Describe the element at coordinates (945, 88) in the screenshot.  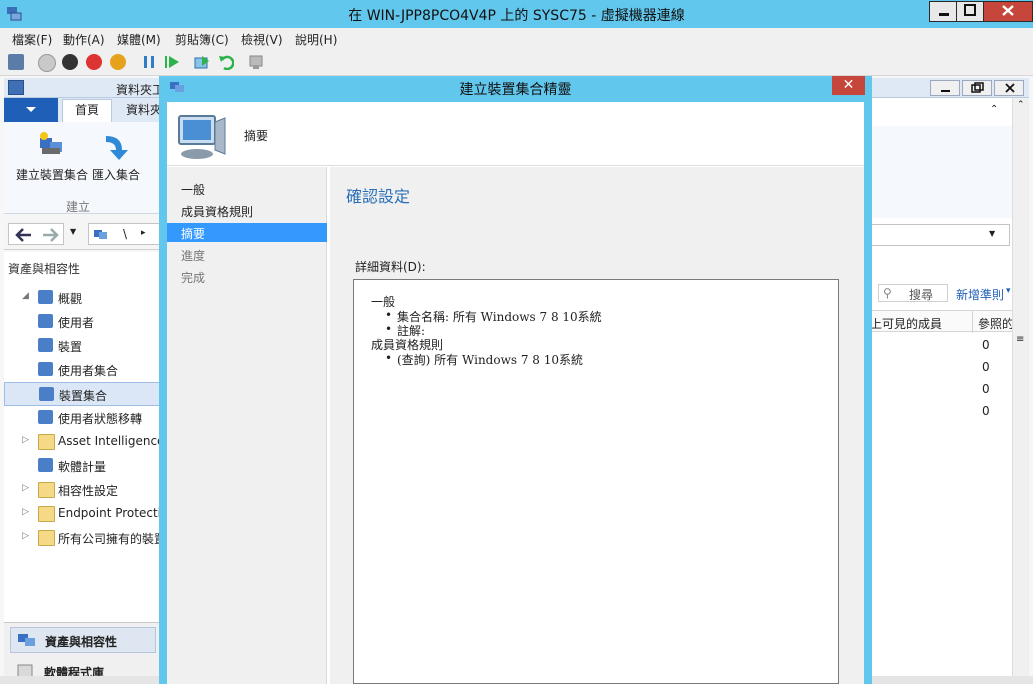
I see `console-minimize-button` at that location.